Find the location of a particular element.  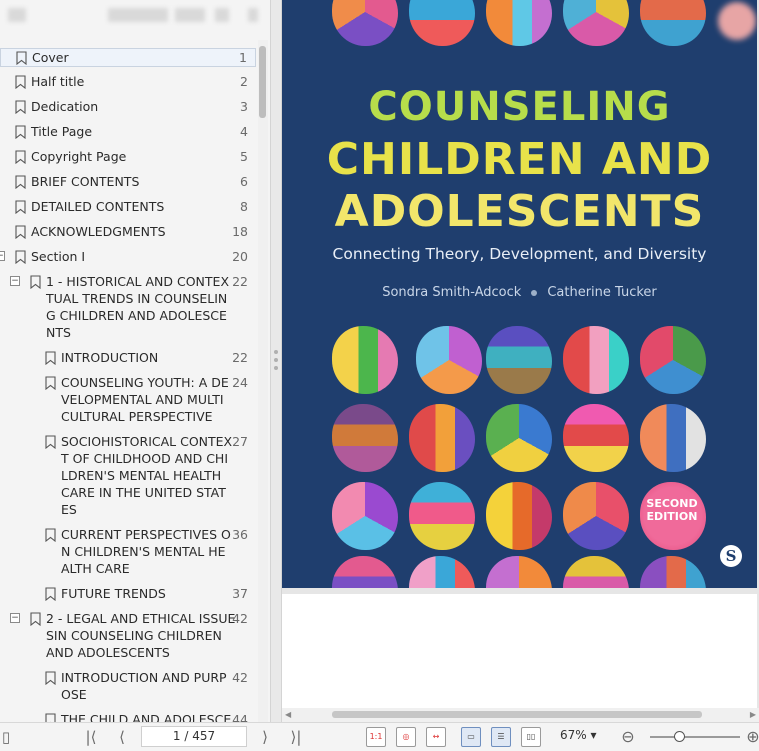

horizontal-scroll-thumb is located at coordinates (517, 714).